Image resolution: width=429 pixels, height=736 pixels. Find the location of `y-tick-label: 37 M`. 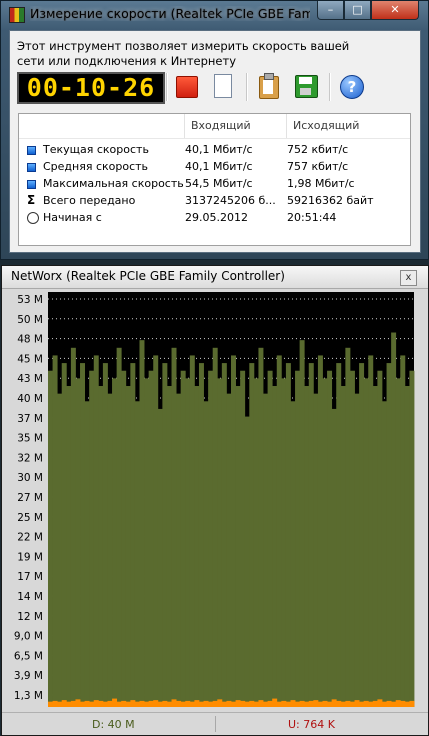

y-tick-label: 37 M is located at coordinates (30, 419).